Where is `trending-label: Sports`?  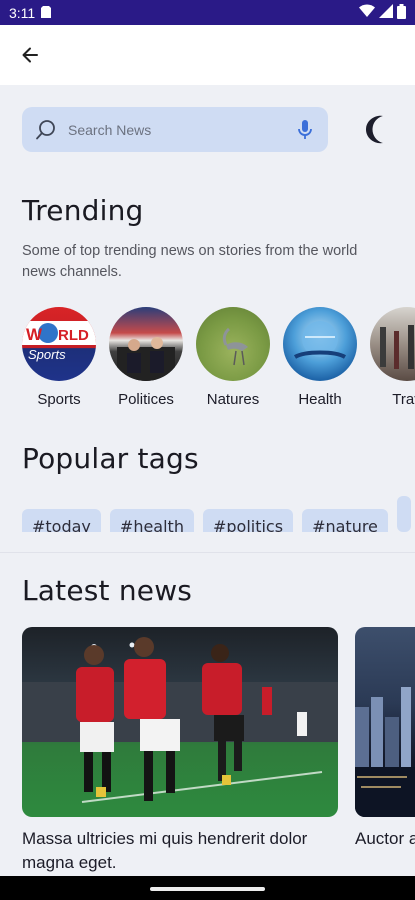 trending-label: Sports is located at coordinates (59, 399).